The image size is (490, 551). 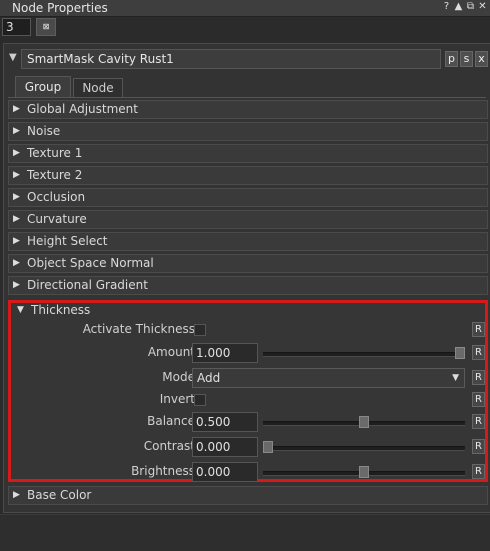 What do you see at coordinates (60, 310) in the screenshot?
I see `section-thickness-title: Thickness` at bounding box center [60, 310].